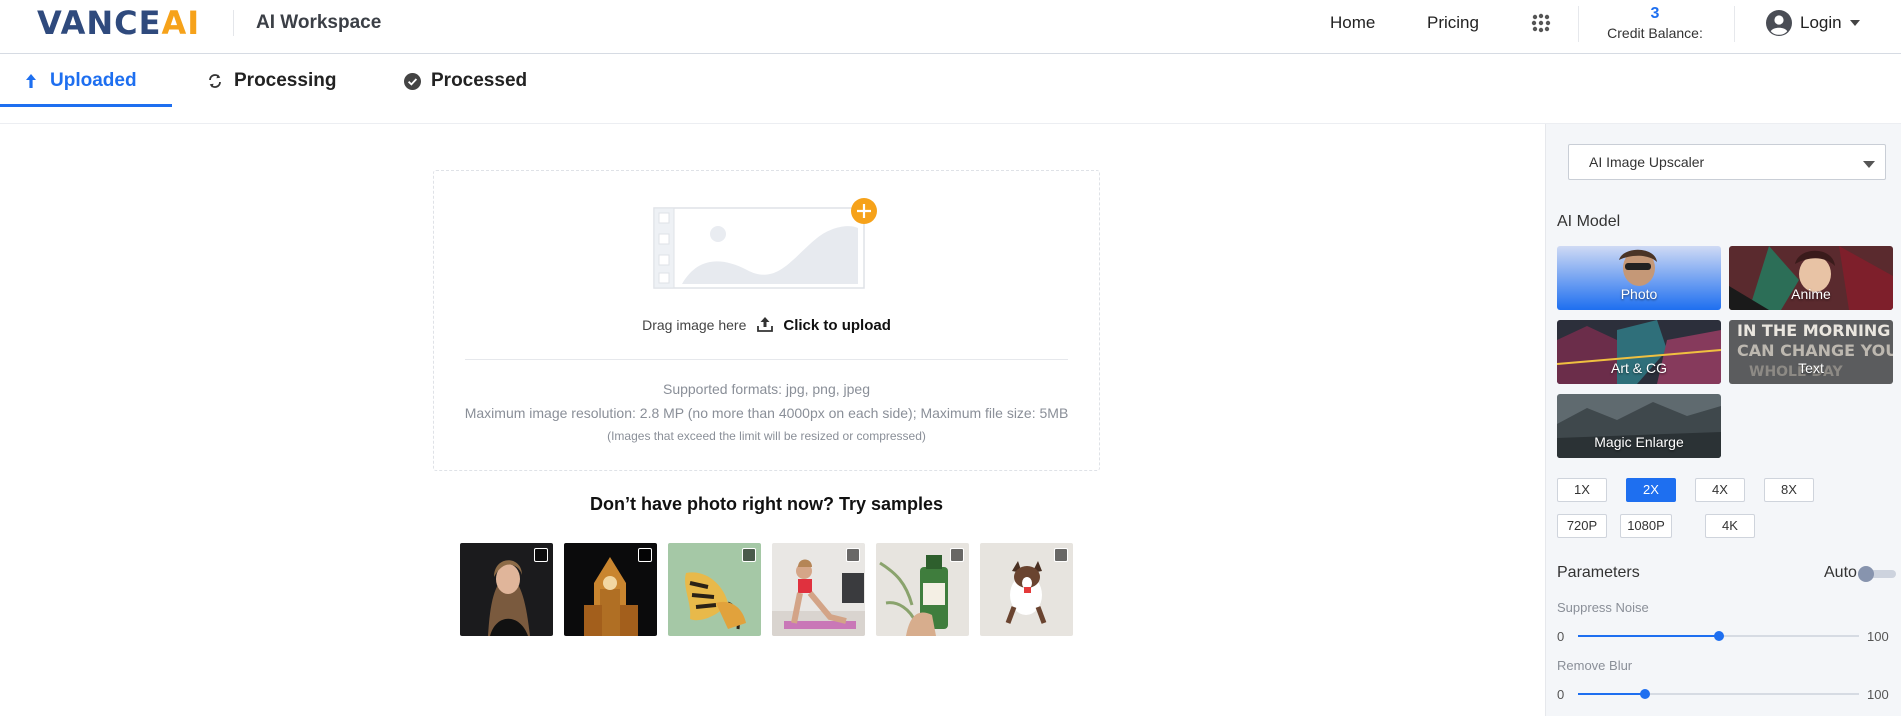 Image resolution: width=1901 pixels, height=716 pixels. Describe the element at coordinates (1639, 278) in the screenshot. I see `model-photo: Photo` at that location.